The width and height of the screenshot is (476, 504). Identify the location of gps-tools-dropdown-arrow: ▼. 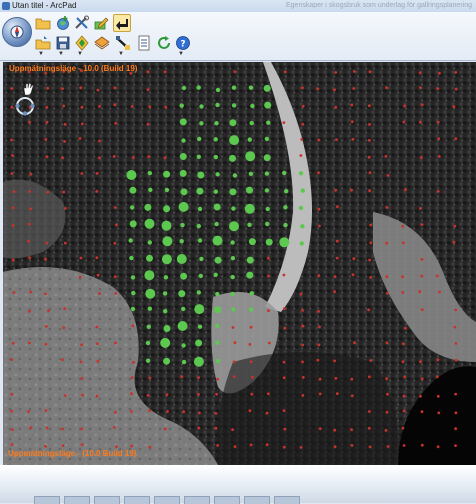
(121, 54).